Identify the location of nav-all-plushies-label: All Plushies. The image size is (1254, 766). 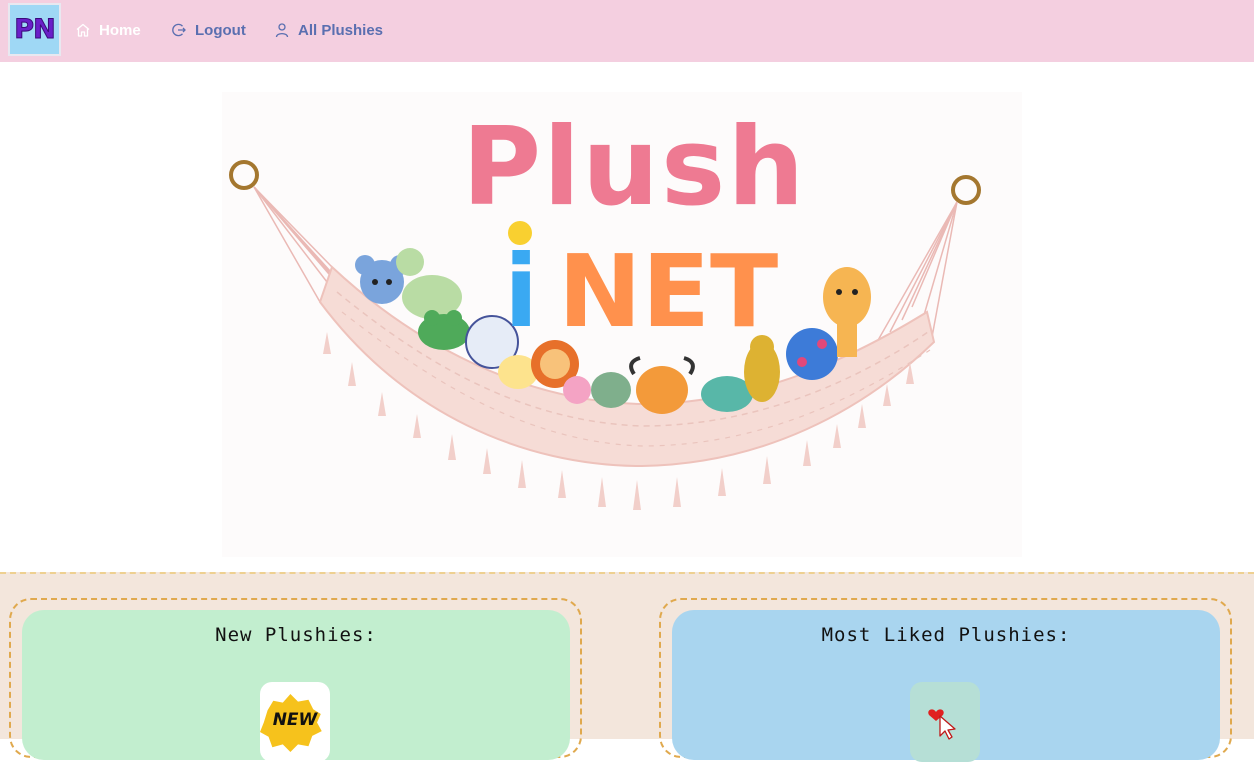
(341, 30).